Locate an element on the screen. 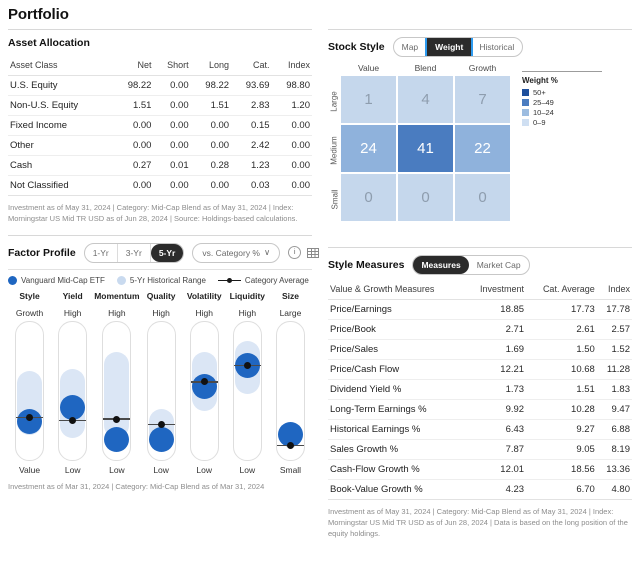  legend-label: 10–24 is located at coordinates (543, 112).